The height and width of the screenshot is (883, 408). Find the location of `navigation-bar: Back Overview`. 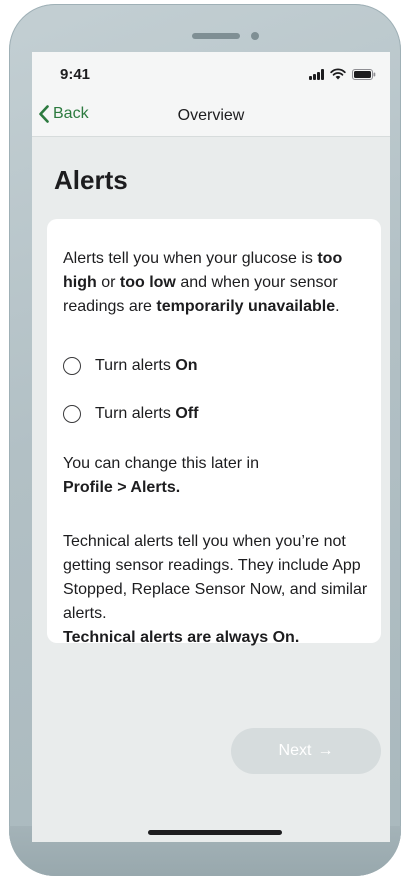

navigation-bar: Back Overview is located at coordinates (211, 116).